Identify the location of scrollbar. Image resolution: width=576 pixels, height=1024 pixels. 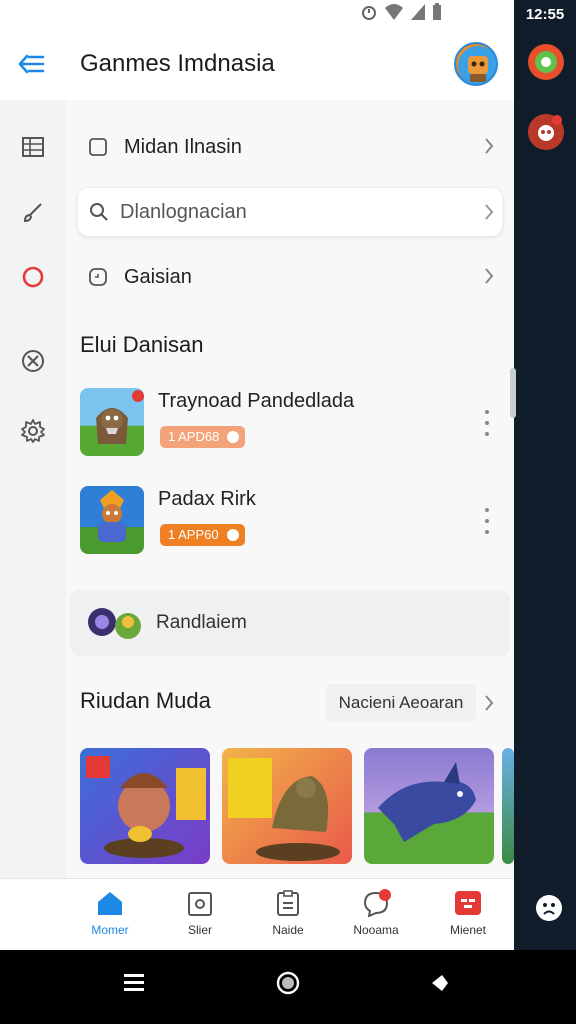
(513, 393).